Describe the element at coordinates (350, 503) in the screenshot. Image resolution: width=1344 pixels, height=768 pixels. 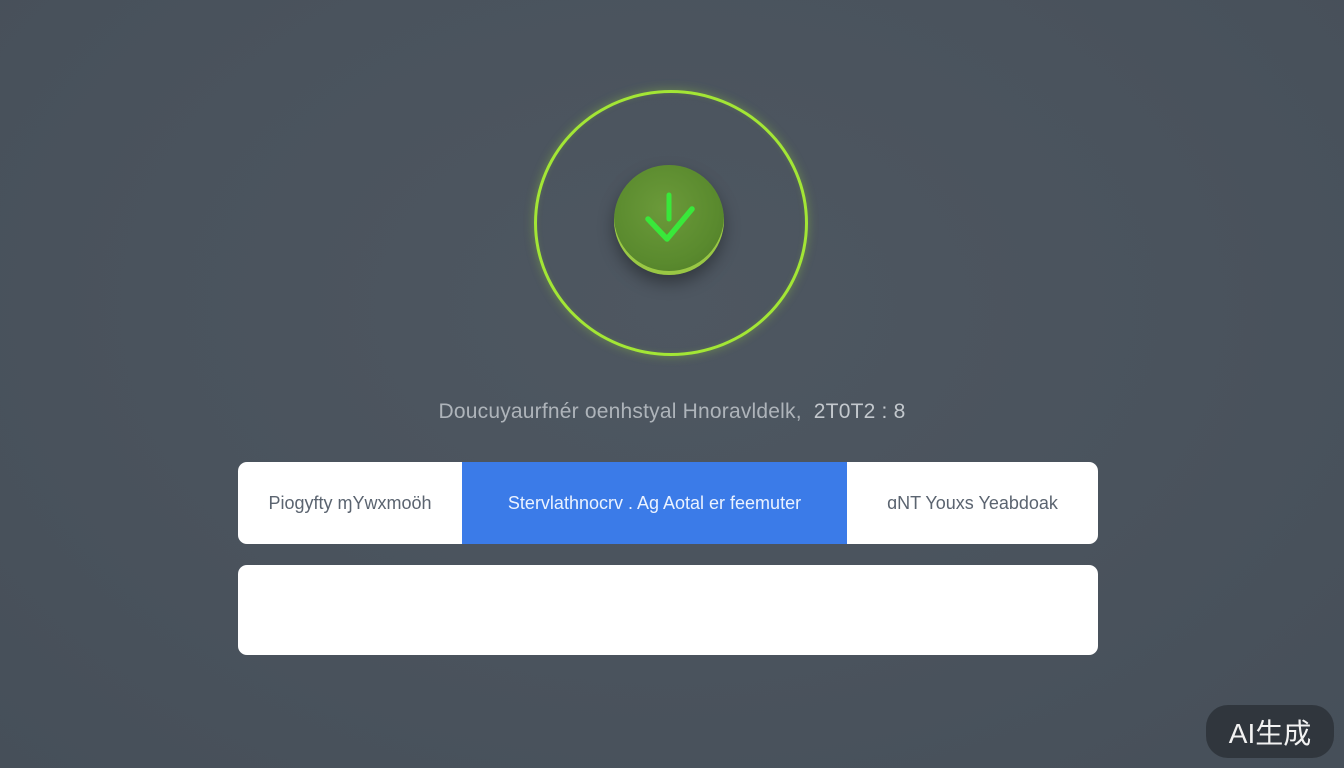
I see `tab-first: Piogyfty ɱYwxmoöh` at that location.